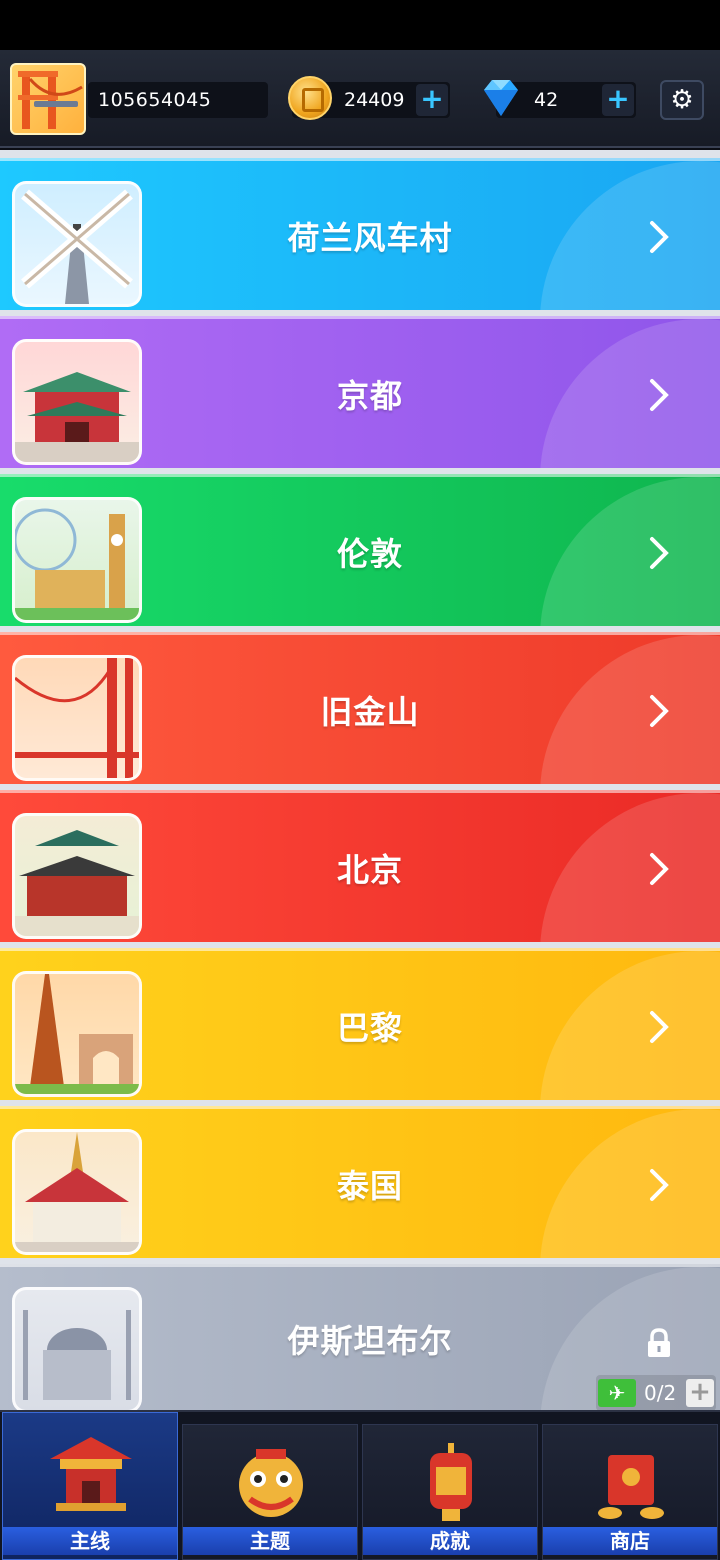  Describe the element at coordinates (450, 1541) in the screenshot. I see `tab-label: 成就` at that location.